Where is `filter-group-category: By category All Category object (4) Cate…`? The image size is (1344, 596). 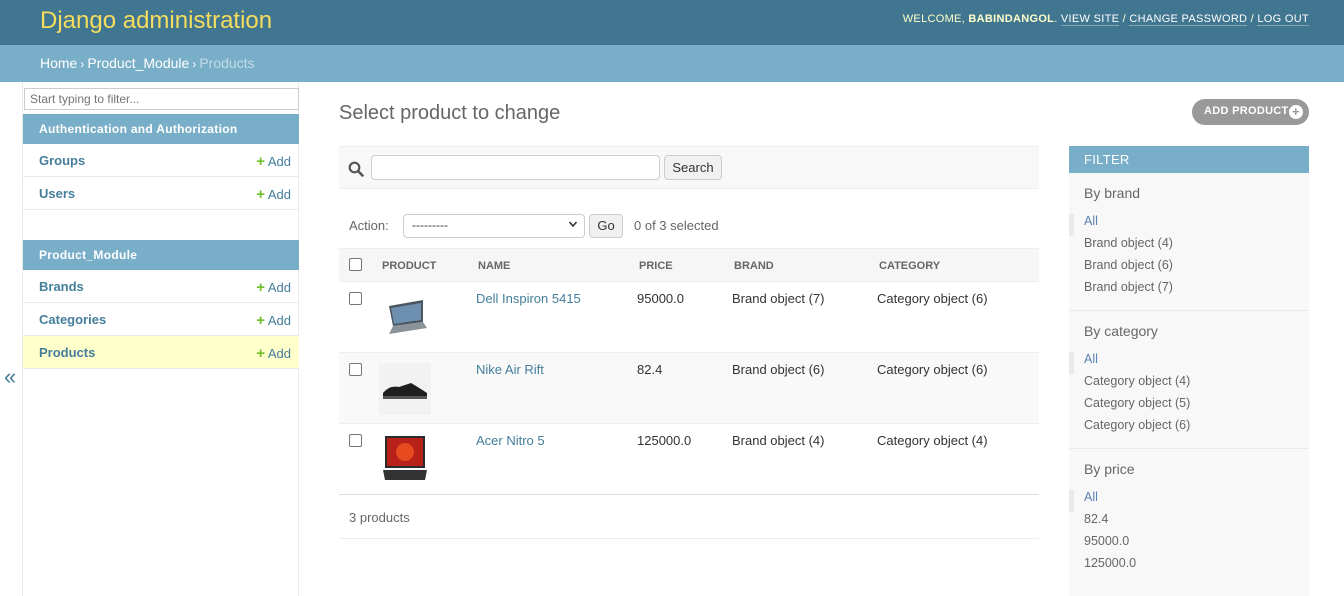
filter-group-category: By category All Category object (4) Cate… is located at coordinates (1189, 380).